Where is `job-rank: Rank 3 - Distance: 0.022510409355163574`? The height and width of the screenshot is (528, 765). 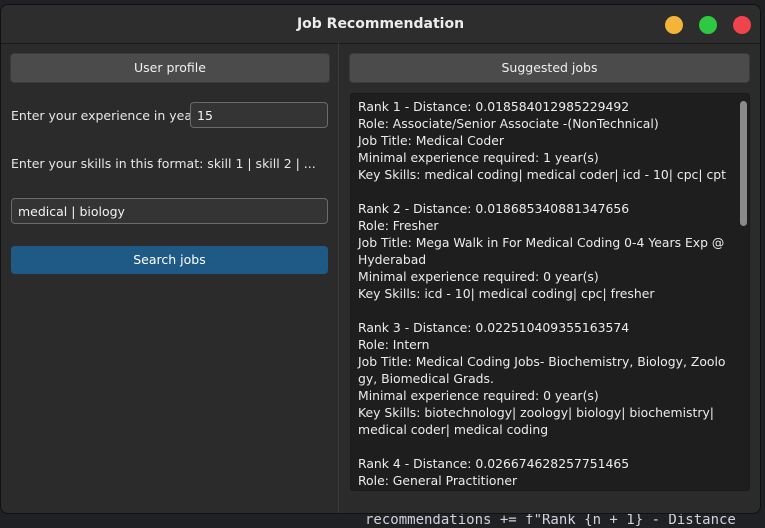
job-rank: Rank 3 - Distance: 0.022510409355163574 is located at coordinates (494, 327).